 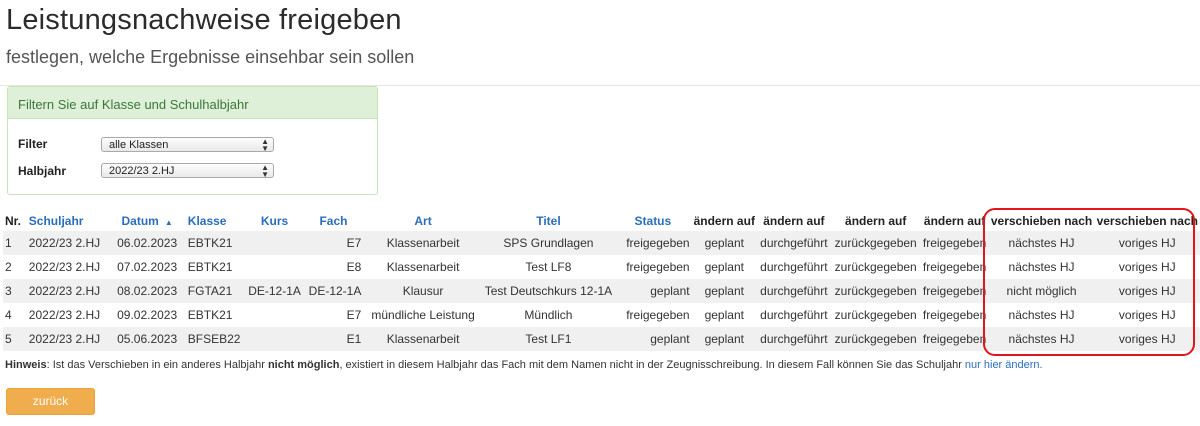 What do you see at coordinates (653, 339) in the screenshot?
I see `cell-status: geplant` at bounding box center [653, 339].